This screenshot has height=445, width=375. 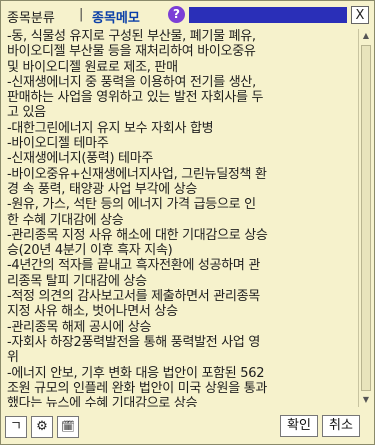 What do you see at coordinates (80, 159) in the screenshot?
I see `memo-line: -신재생에너지(풍력) 테마주` at bounding box center [80, 159].